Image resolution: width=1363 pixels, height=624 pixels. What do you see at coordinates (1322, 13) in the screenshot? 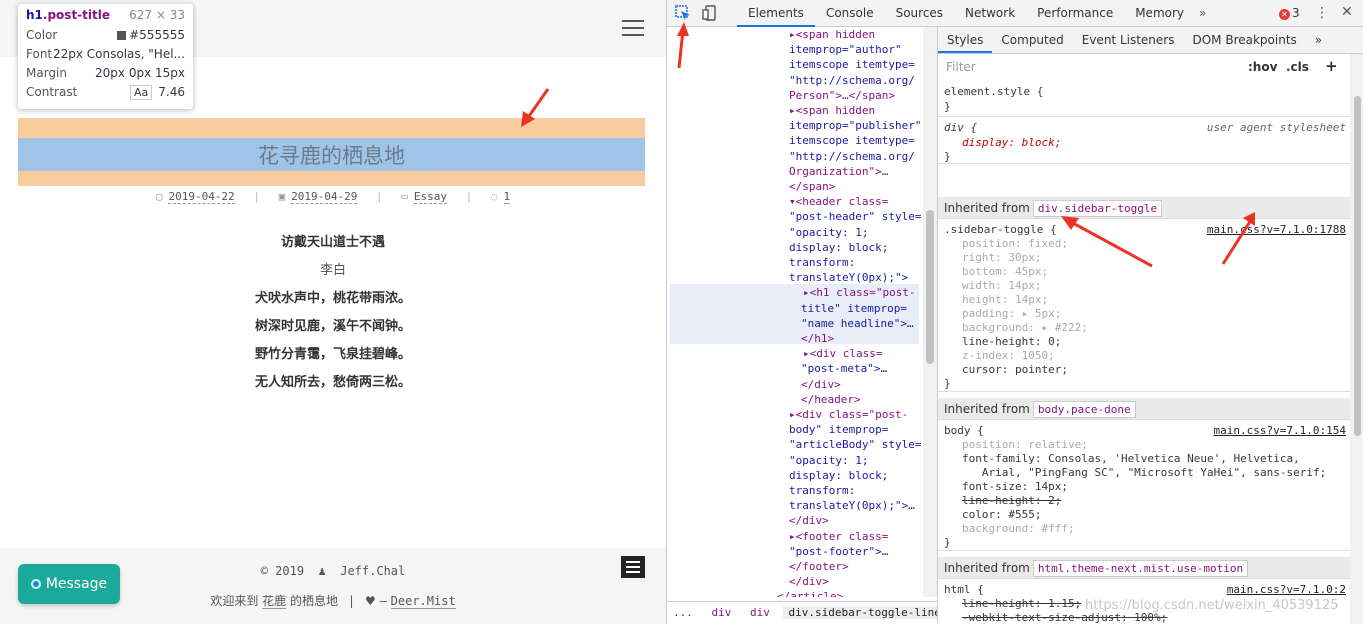
I see `customize-menu-icon: ⋮` at bounding box center [1322, 13].